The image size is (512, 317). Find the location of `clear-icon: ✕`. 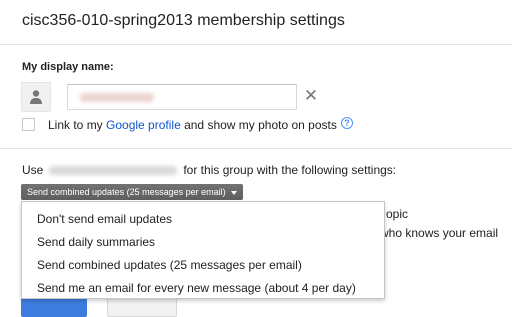

clear-icon: ✕ is located at coordinates (311, 96).